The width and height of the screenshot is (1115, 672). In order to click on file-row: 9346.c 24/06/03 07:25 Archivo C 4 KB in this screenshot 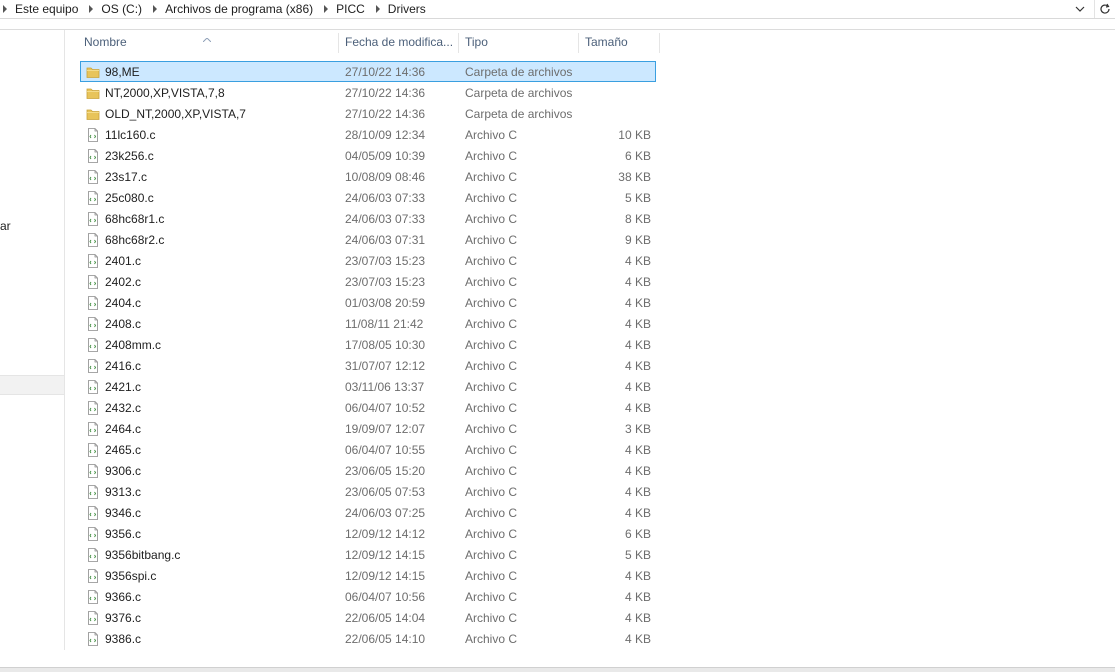, I will do `click(368, 512)`.